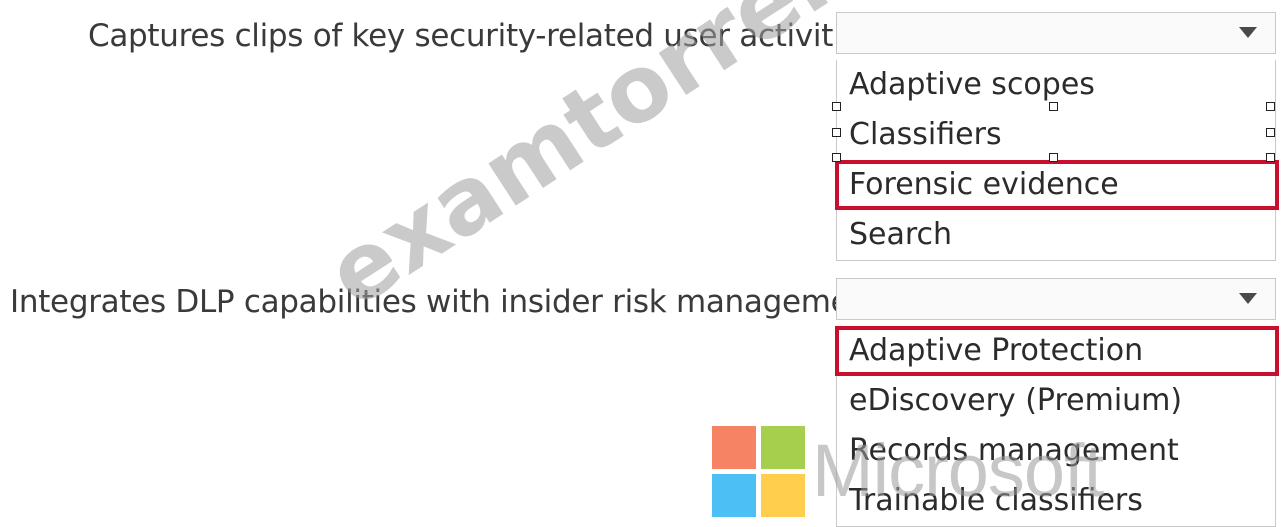  Describe the element at coordinates (1057, 351) in the screenshot. I see `option-adaptive-protection: Adaptive Protection` at that location.